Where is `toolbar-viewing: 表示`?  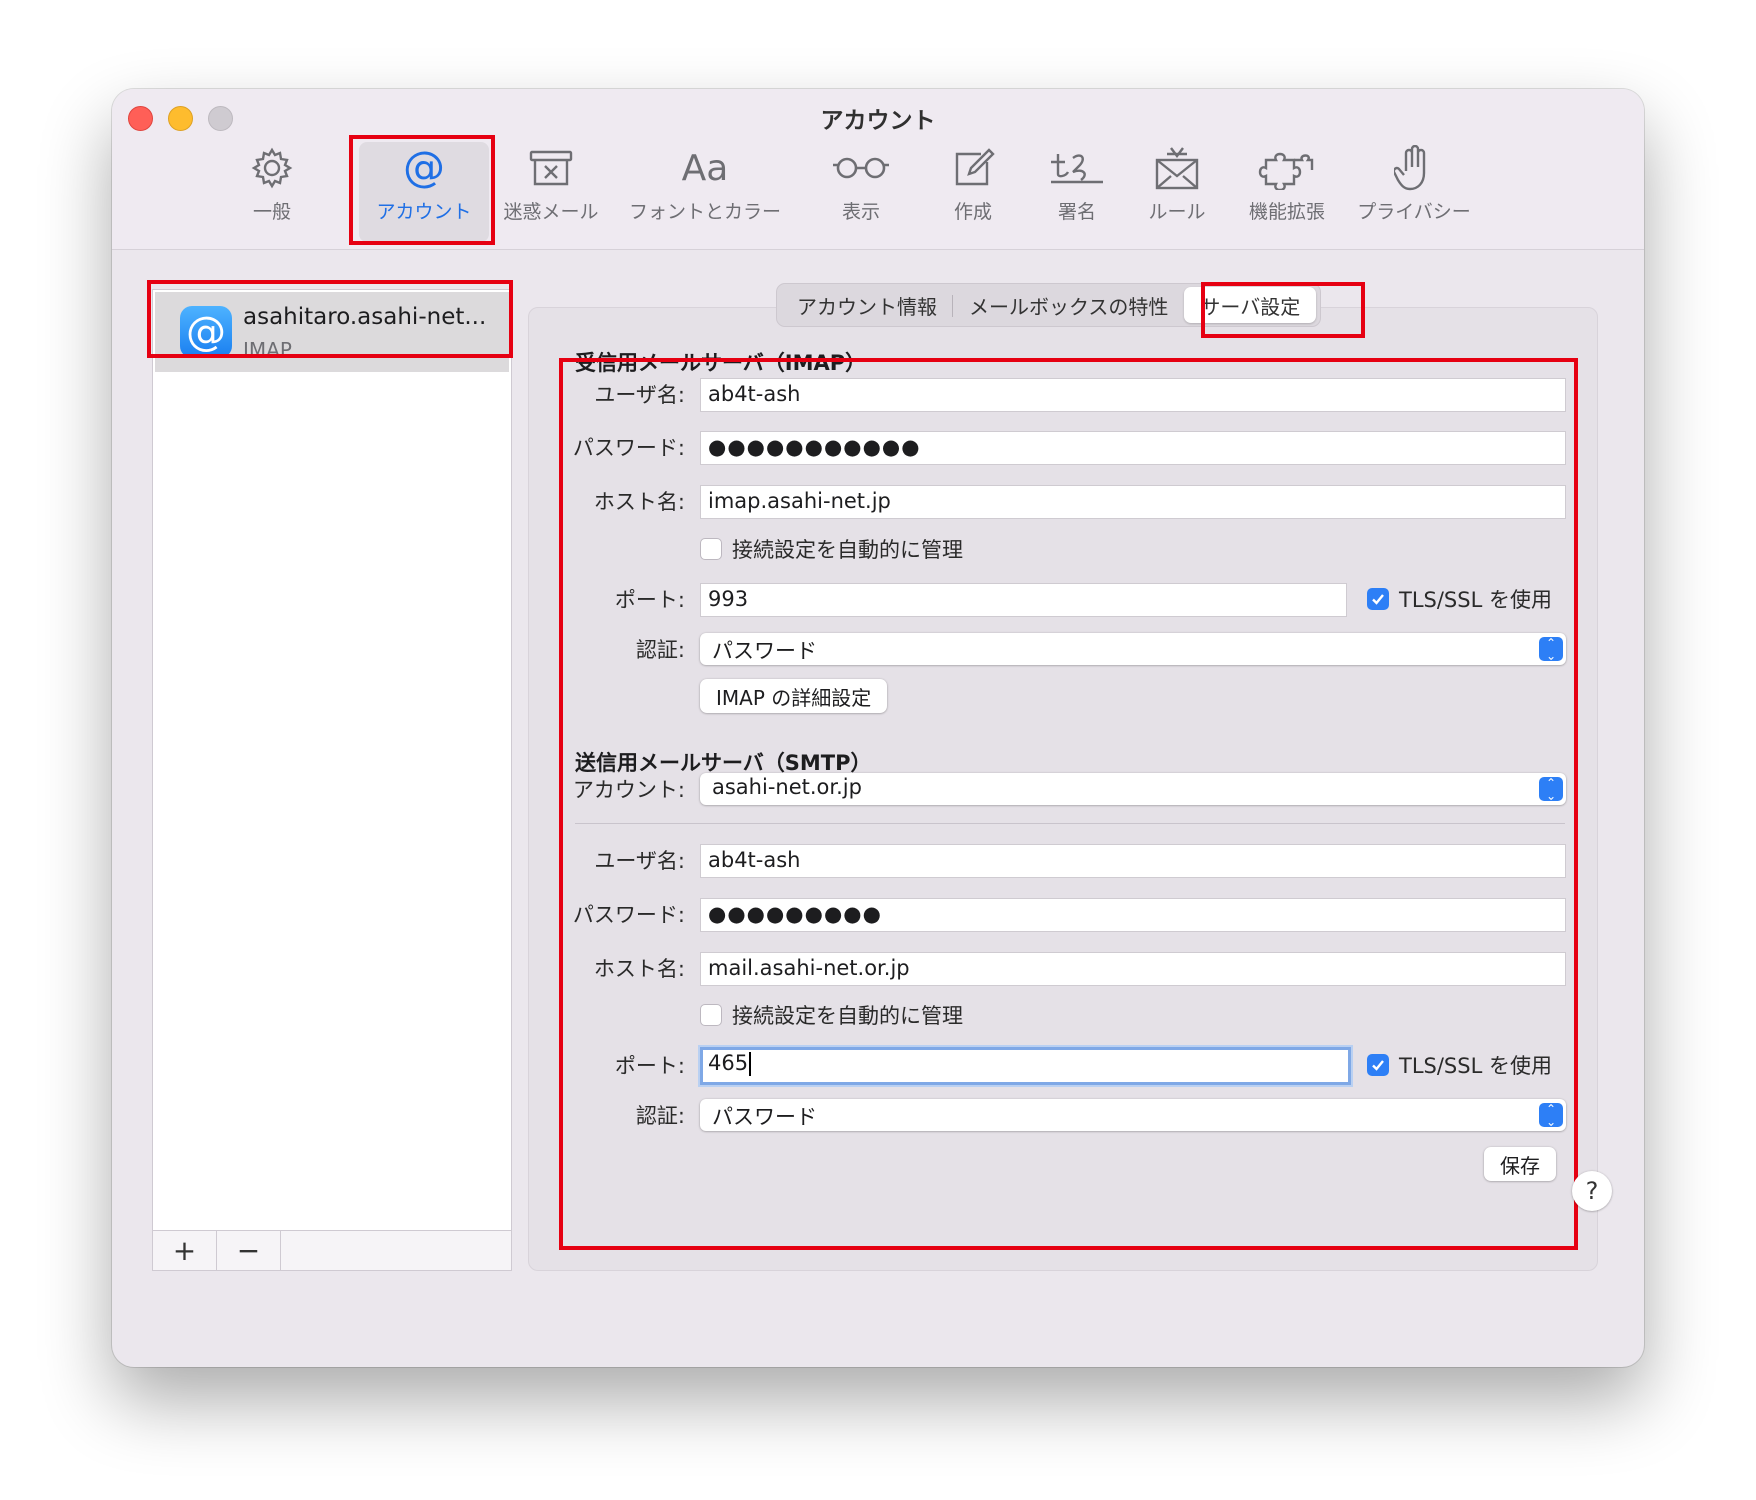
toolbar-viewing: 表示 is located at coordinates (861, 191).